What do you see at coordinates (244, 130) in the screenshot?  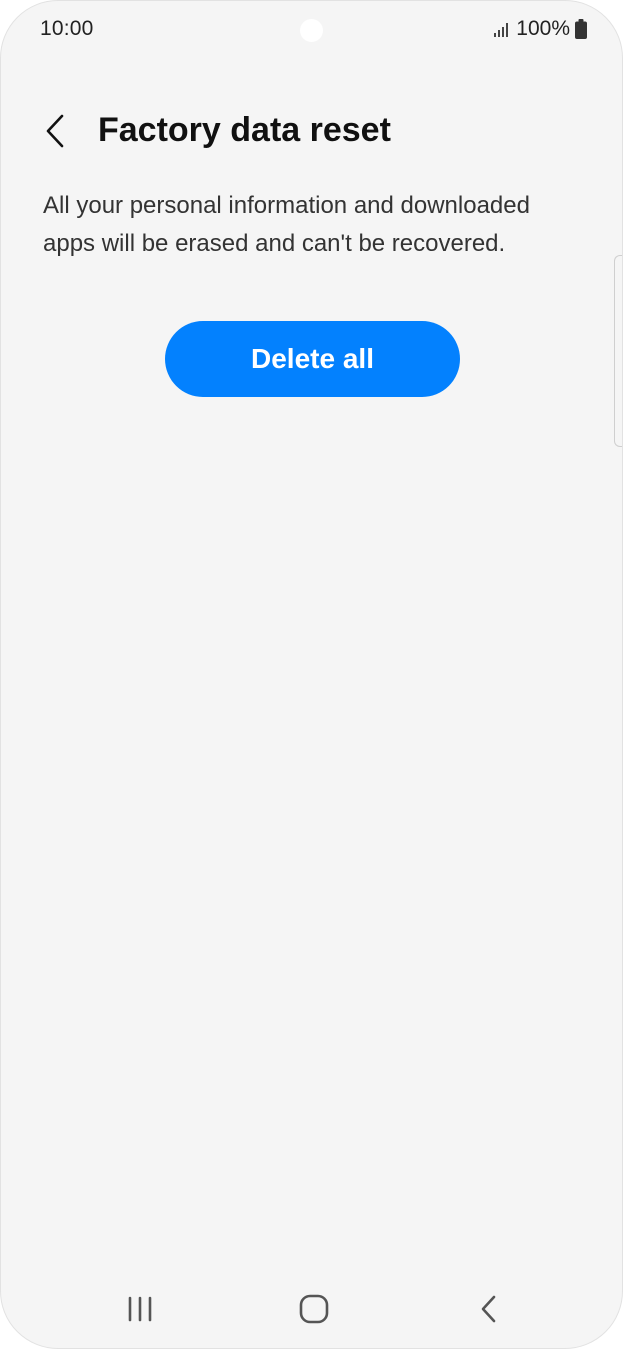 I see `page-title: Factory data reset` at bounding box center [244, 130].